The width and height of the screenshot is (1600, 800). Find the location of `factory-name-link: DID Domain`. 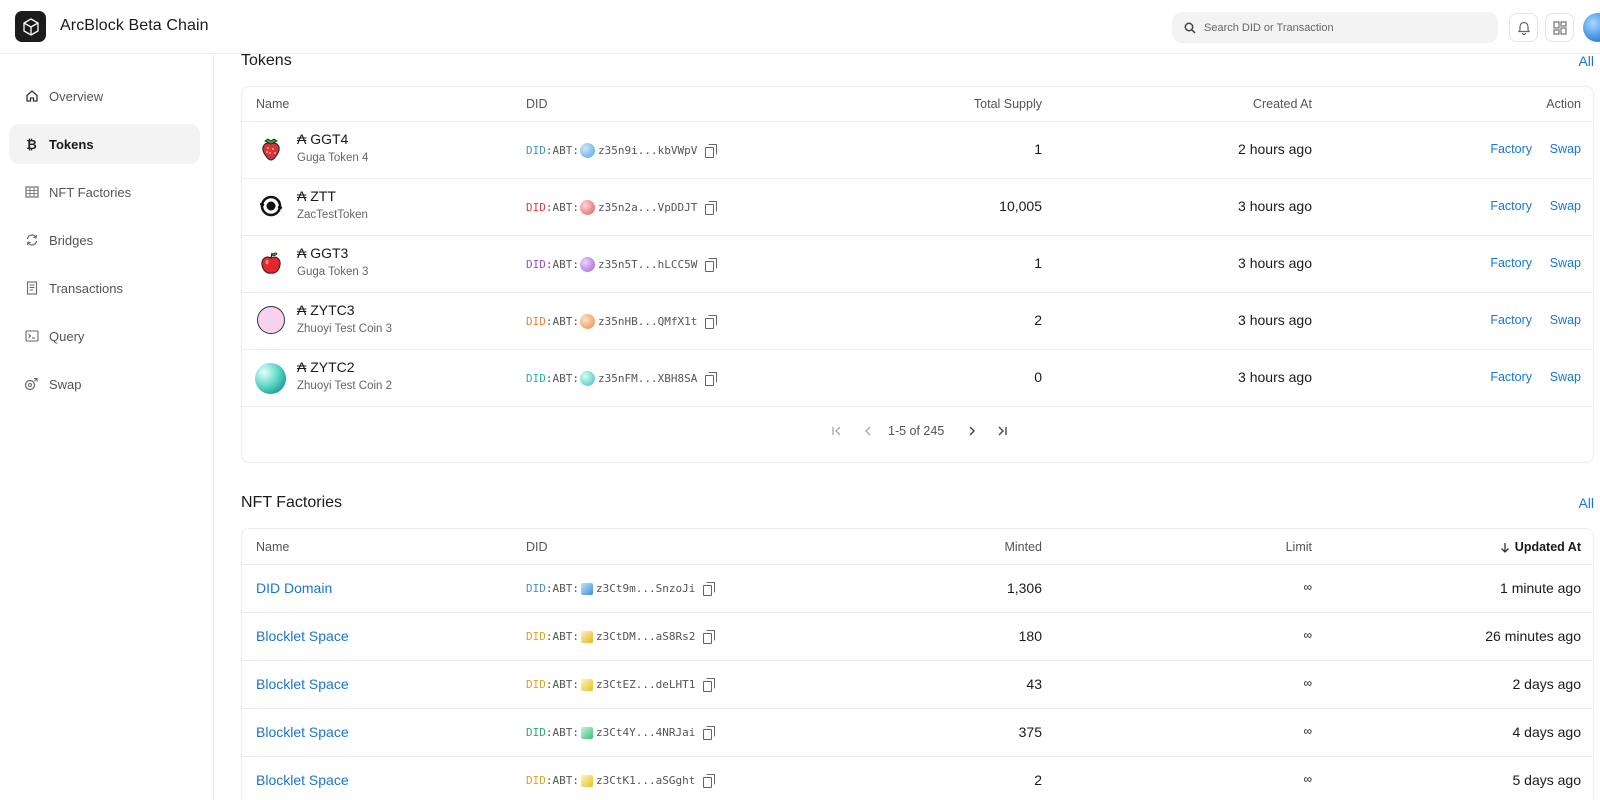

factory-name-link: DID Domain is located at coordinates (294, 588).